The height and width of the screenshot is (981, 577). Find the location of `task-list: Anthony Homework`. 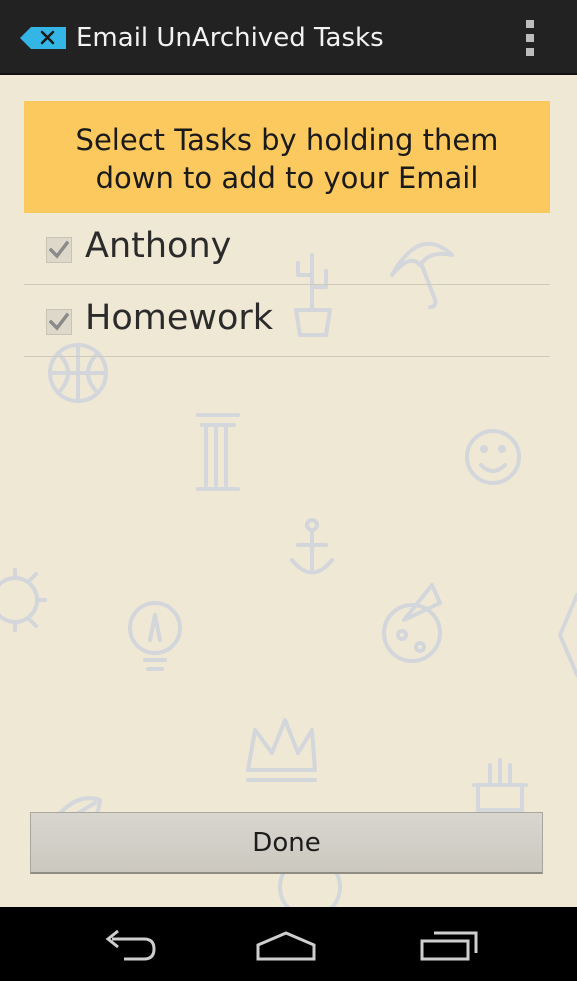

task-list: Anthony Homework is located at coordinates (287, 285).